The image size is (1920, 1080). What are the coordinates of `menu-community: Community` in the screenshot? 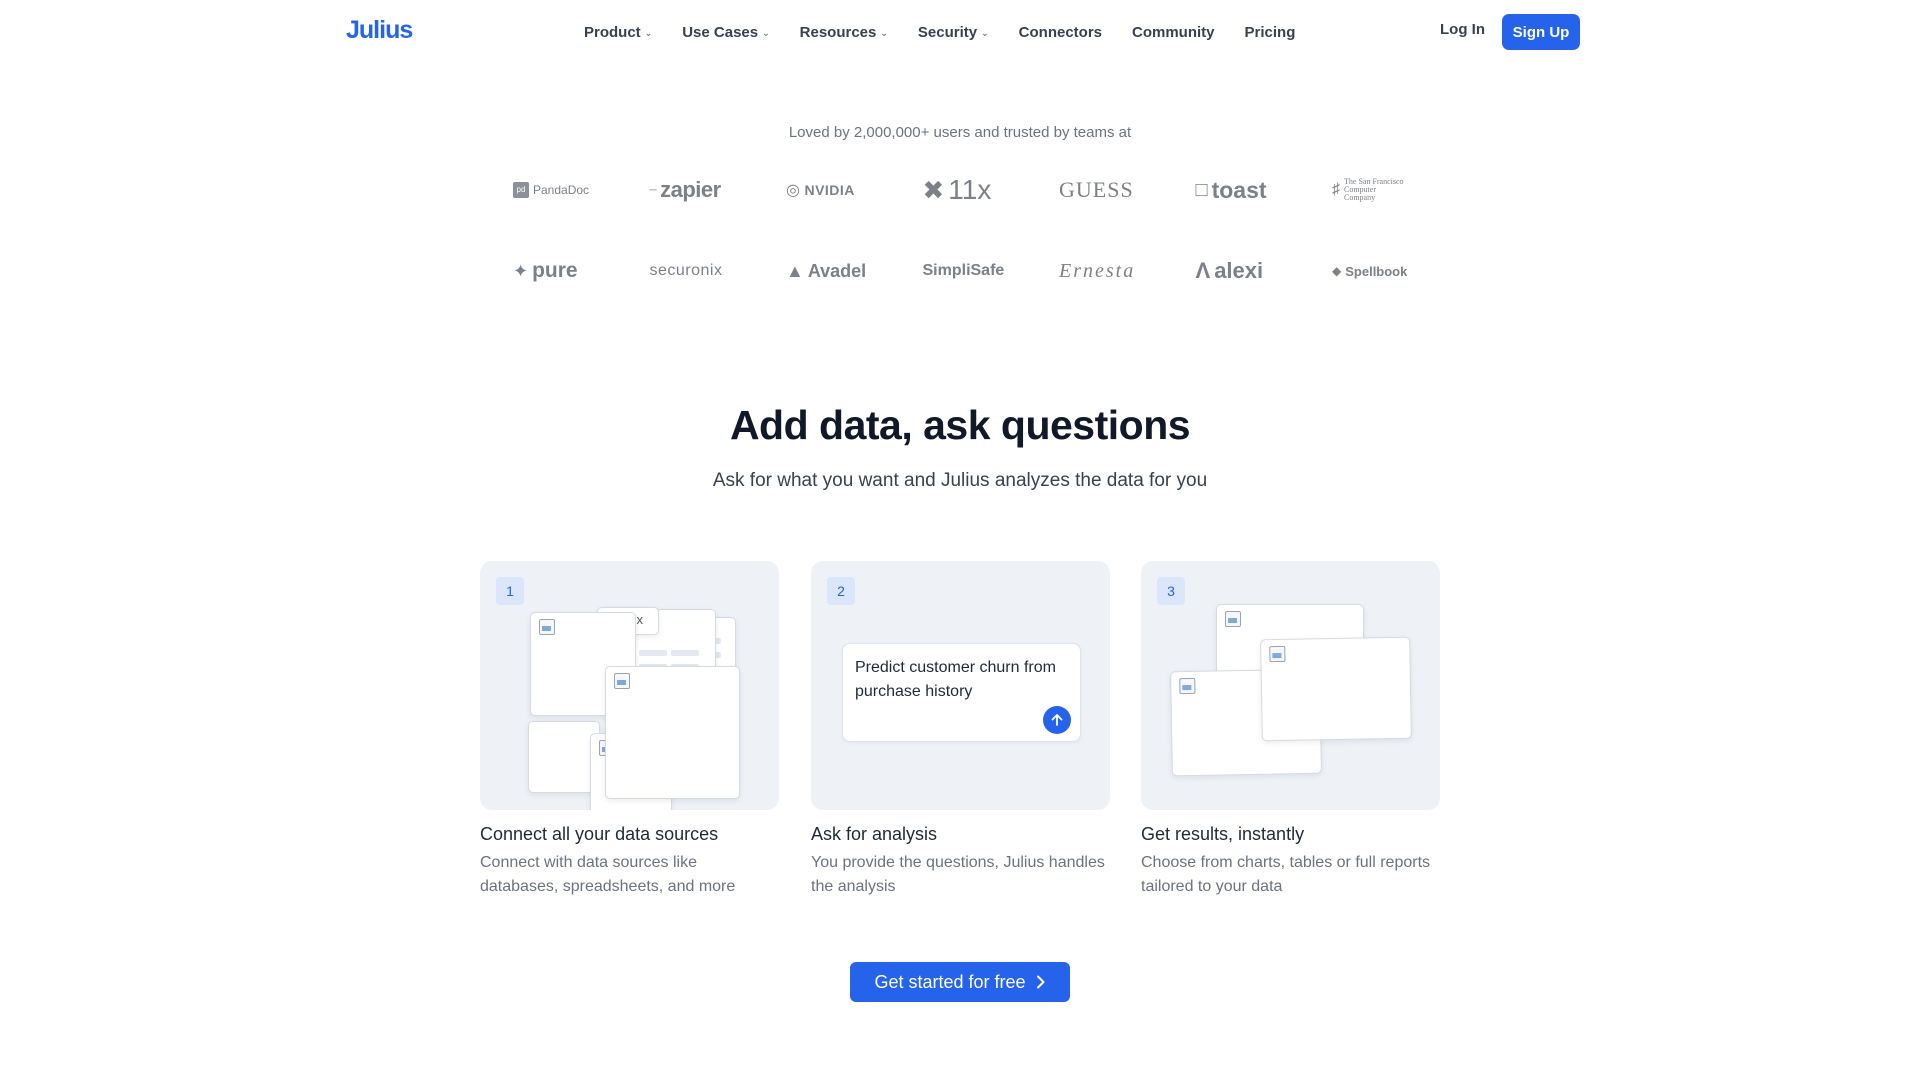 It's located at (1173, 32).